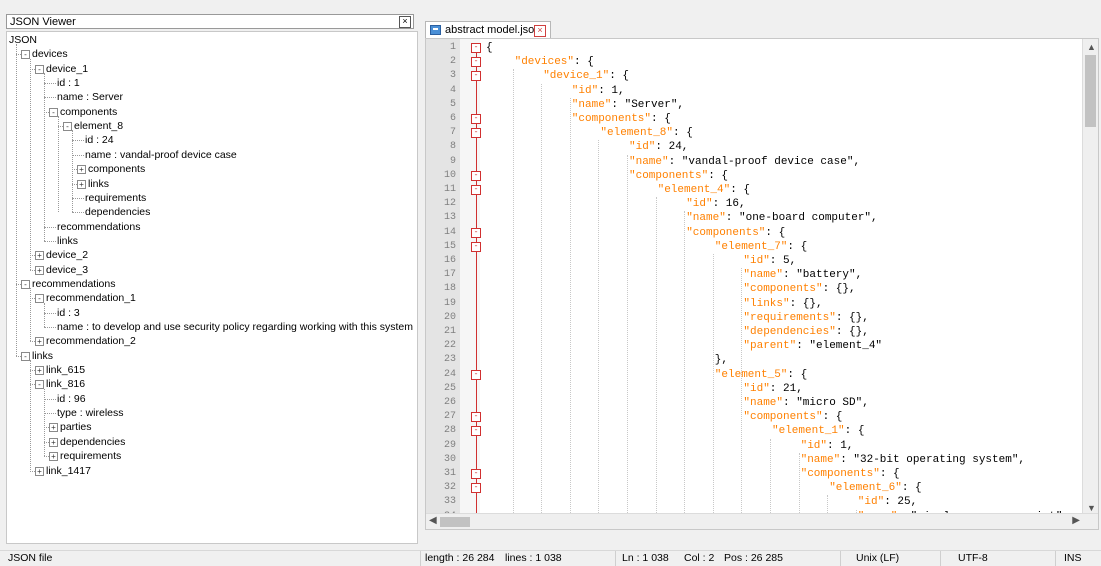 This screenshot has height=566, width=1101. I want to click on code-line: "name": "vandal-proof device case",, so click(744, 162).